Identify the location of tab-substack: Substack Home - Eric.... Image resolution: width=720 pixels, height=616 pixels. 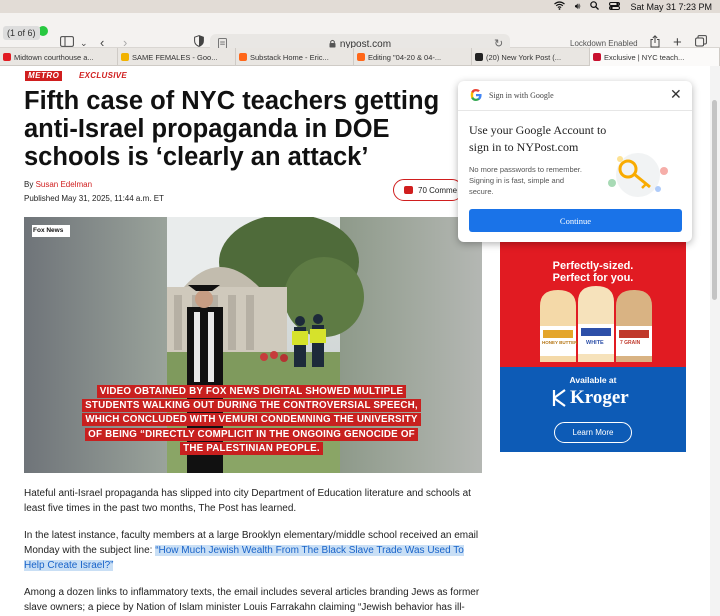
(295, 57).